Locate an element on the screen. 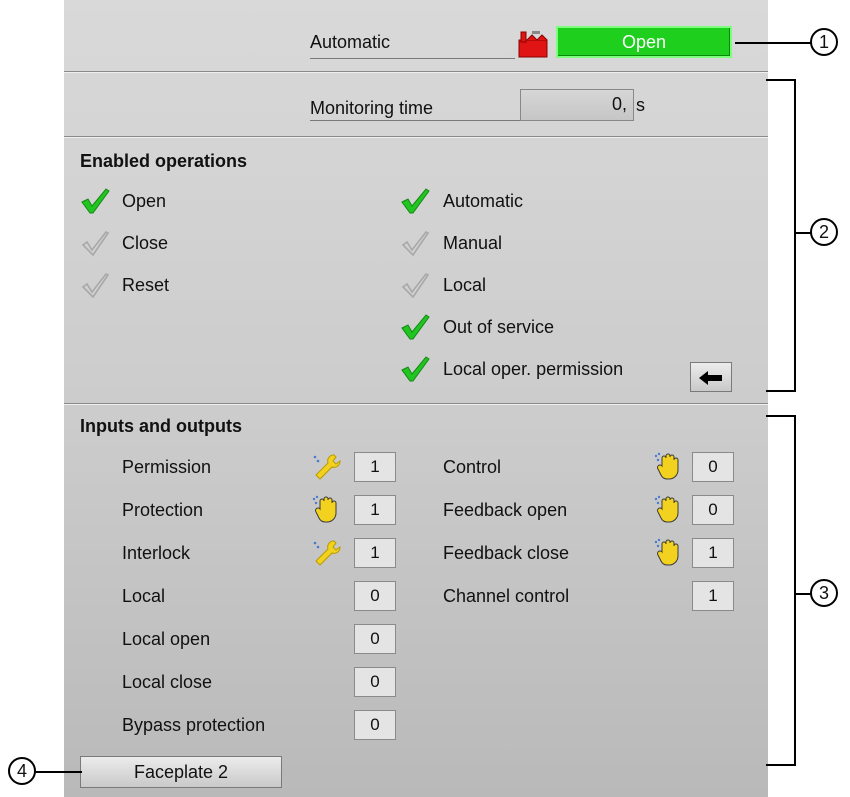 The image size is (850, 797). io-value-local-close: 0 is located at coordinates (375, 682).